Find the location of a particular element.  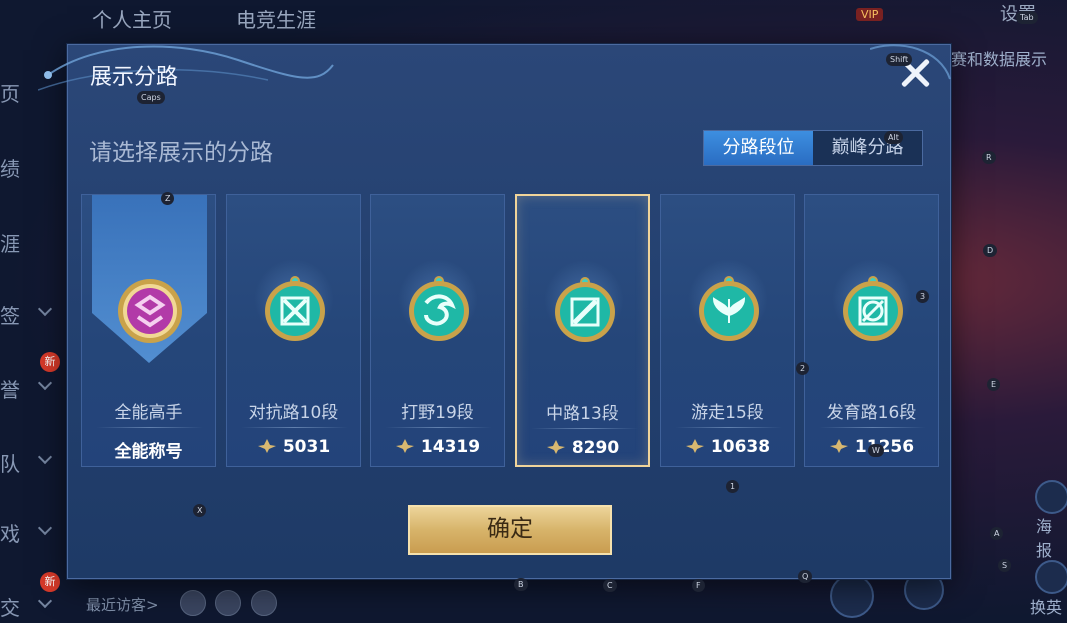

lane-card-all-round: 全能高手 全能称号 is located at coordinates (148, 330).